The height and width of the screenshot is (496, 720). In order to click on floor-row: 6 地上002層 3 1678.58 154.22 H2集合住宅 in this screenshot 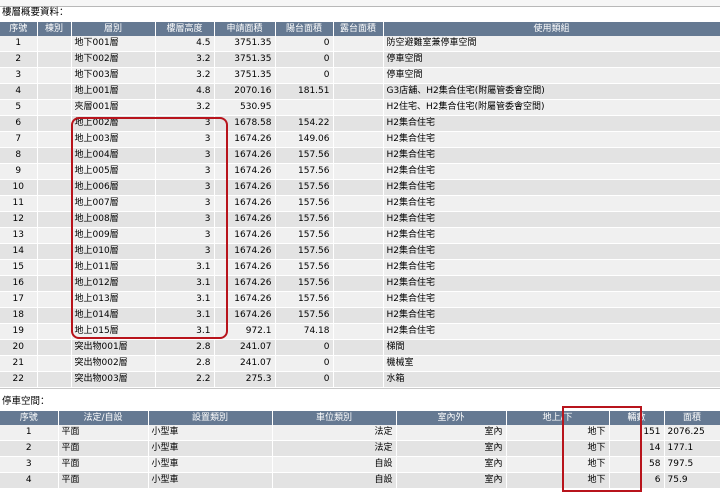, I will do `click(360, 123)`.